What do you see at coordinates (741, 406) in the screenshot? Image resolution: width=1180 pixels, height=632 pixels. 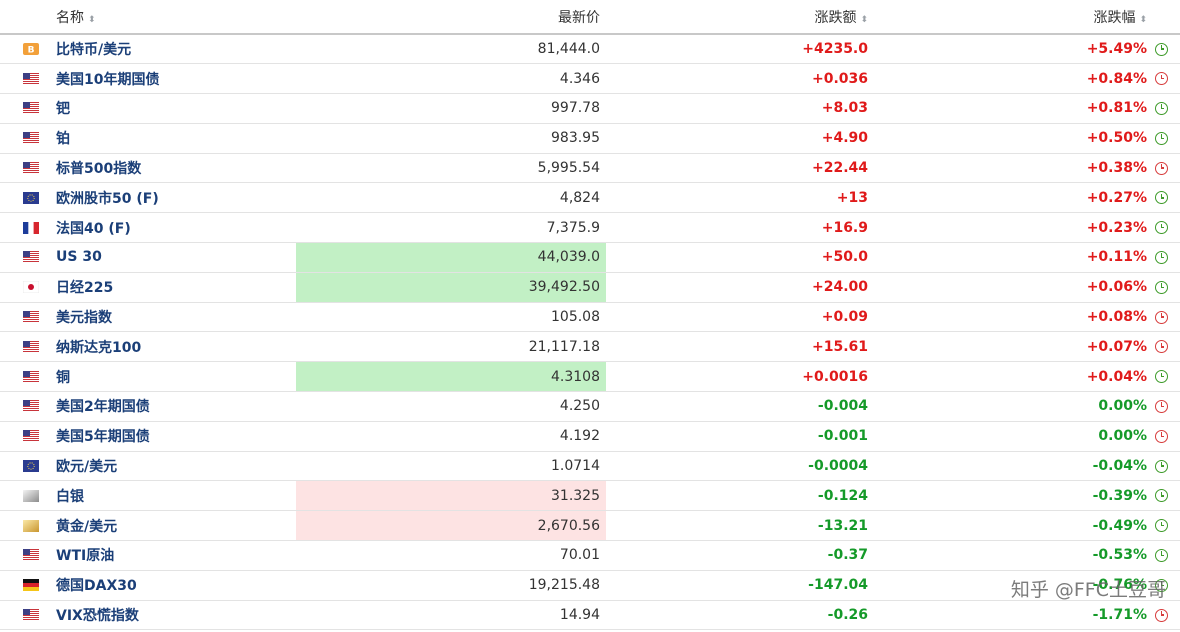 I see `change-value: -0.004` at bounding box center [741, 406].